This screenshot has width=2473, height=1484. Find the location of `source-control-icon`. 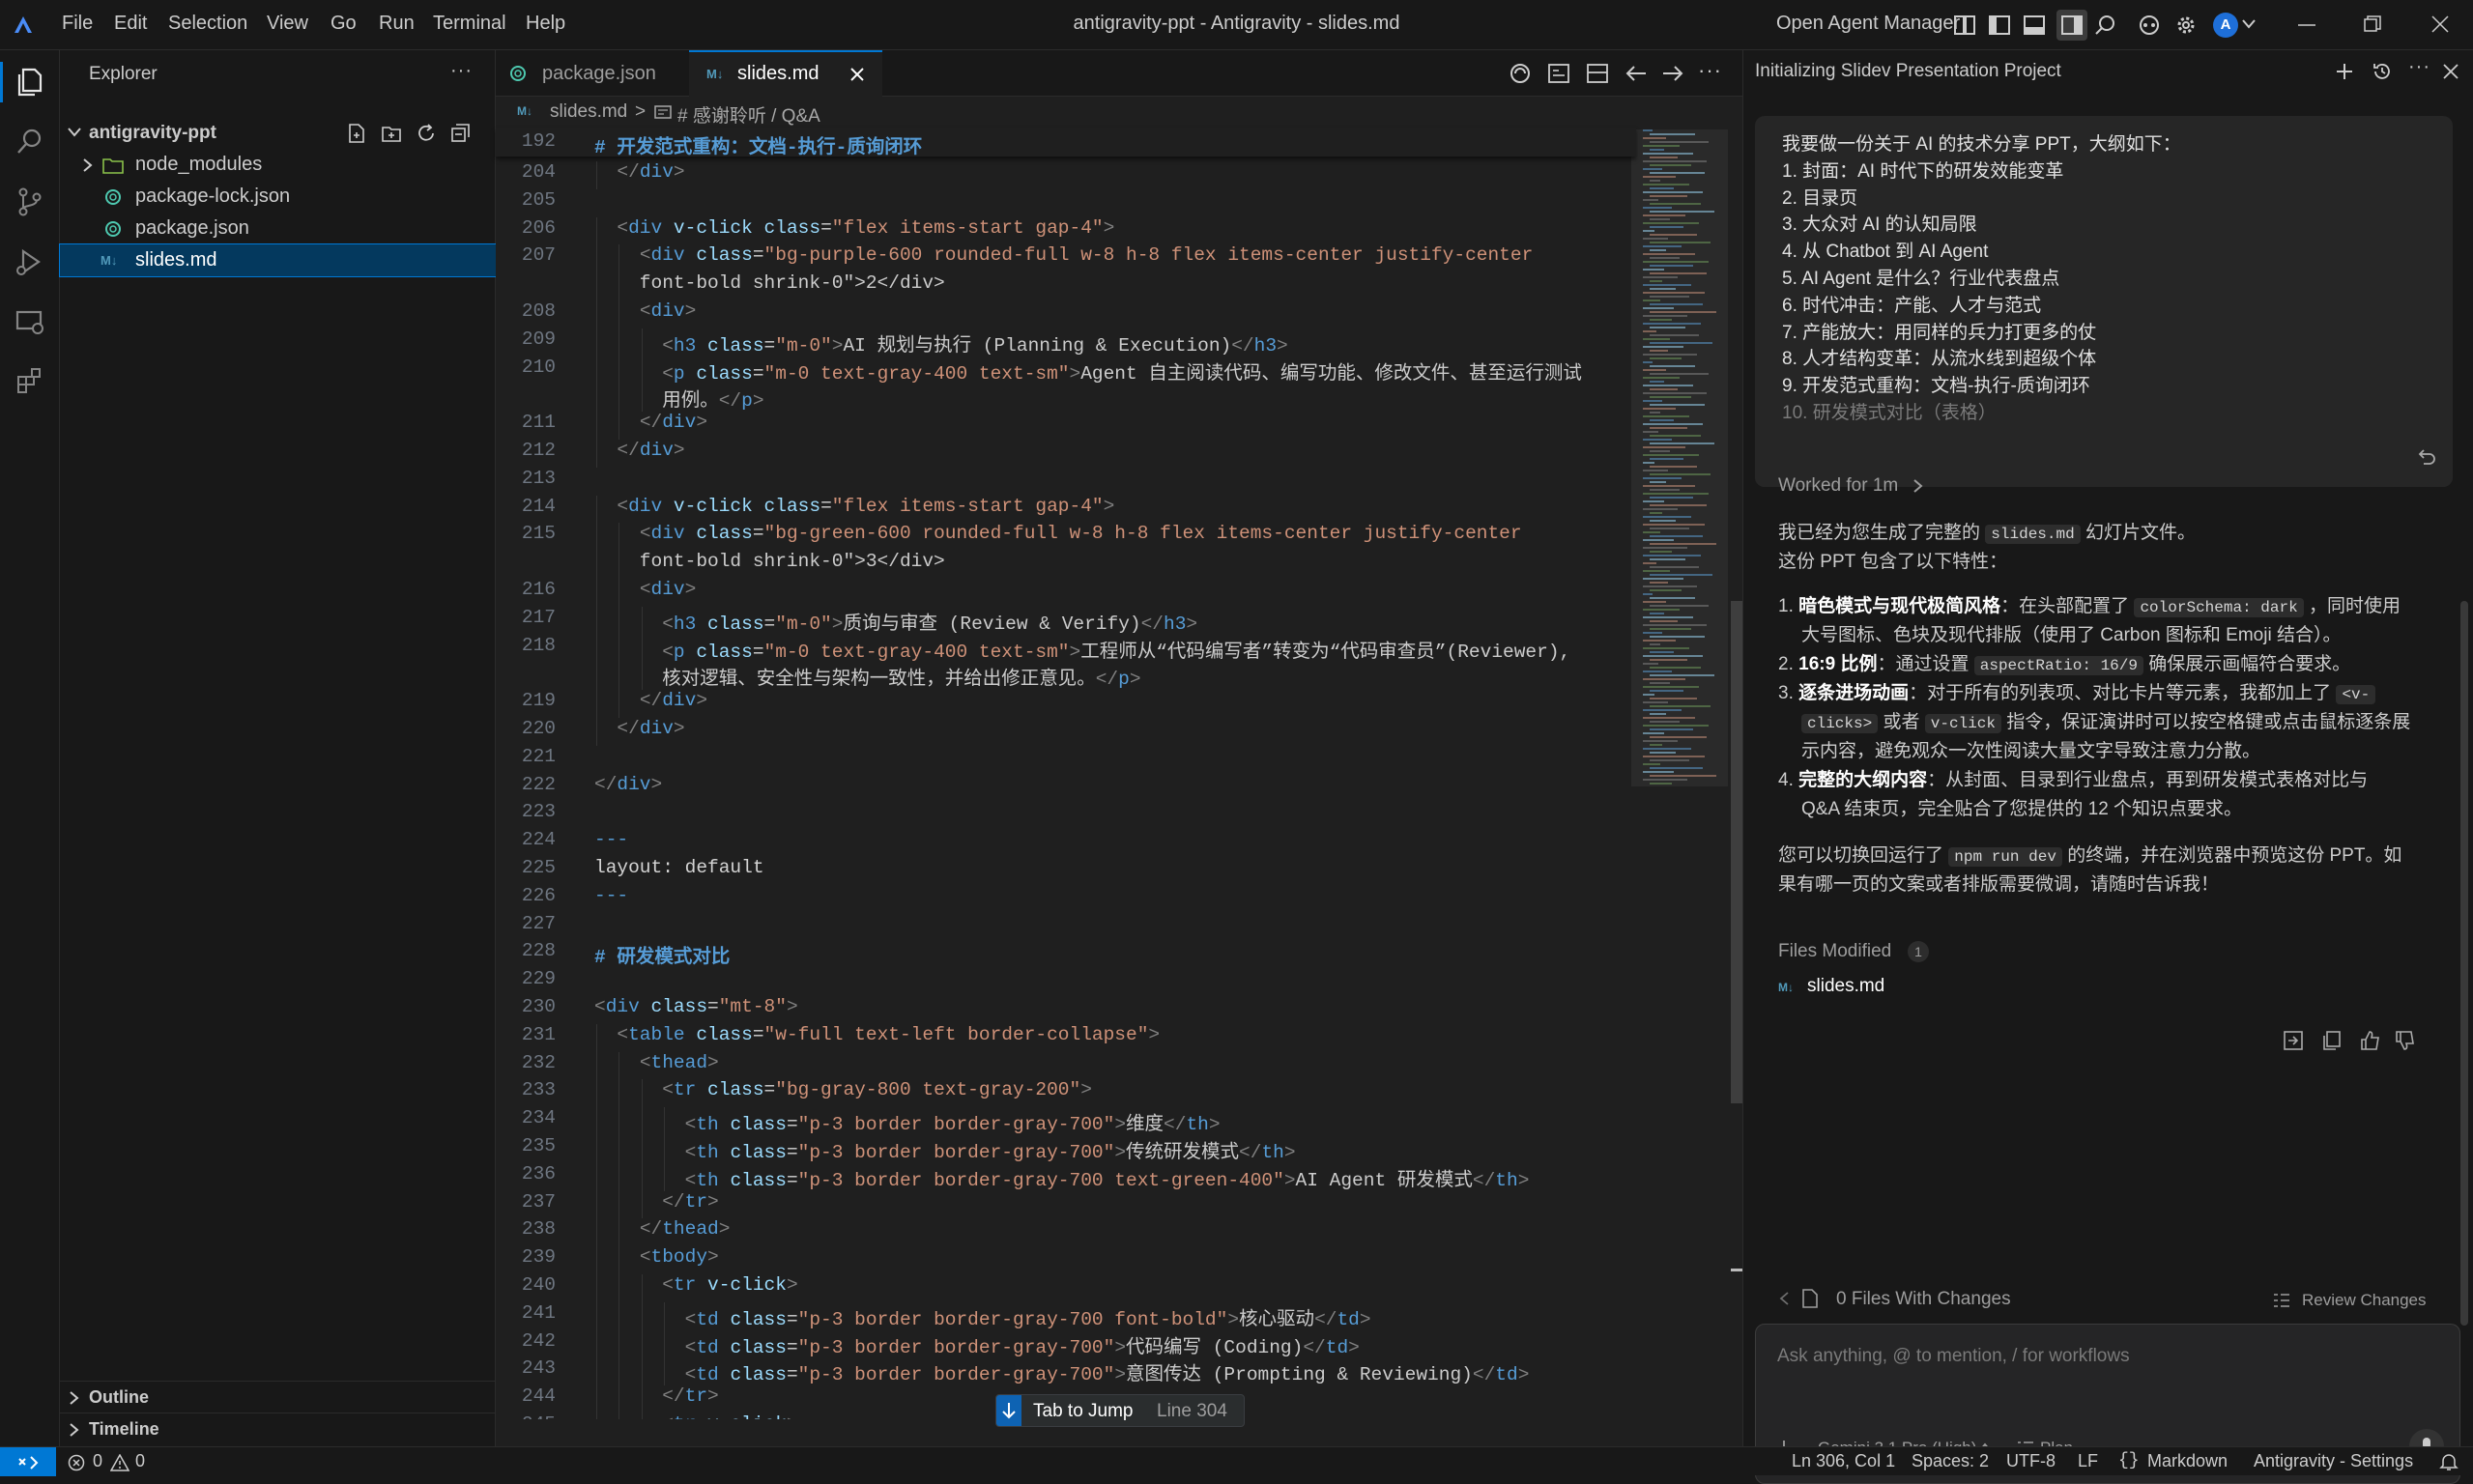

source-control-icon is located at coordinates (30, 202).